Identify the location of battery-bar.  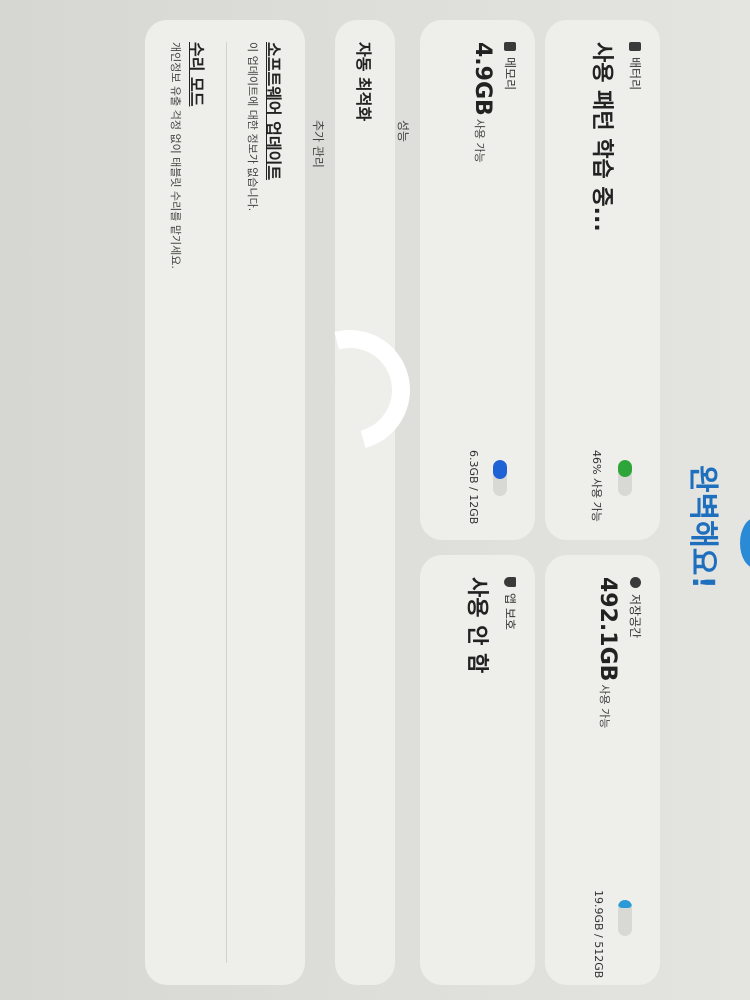
(625, 478).